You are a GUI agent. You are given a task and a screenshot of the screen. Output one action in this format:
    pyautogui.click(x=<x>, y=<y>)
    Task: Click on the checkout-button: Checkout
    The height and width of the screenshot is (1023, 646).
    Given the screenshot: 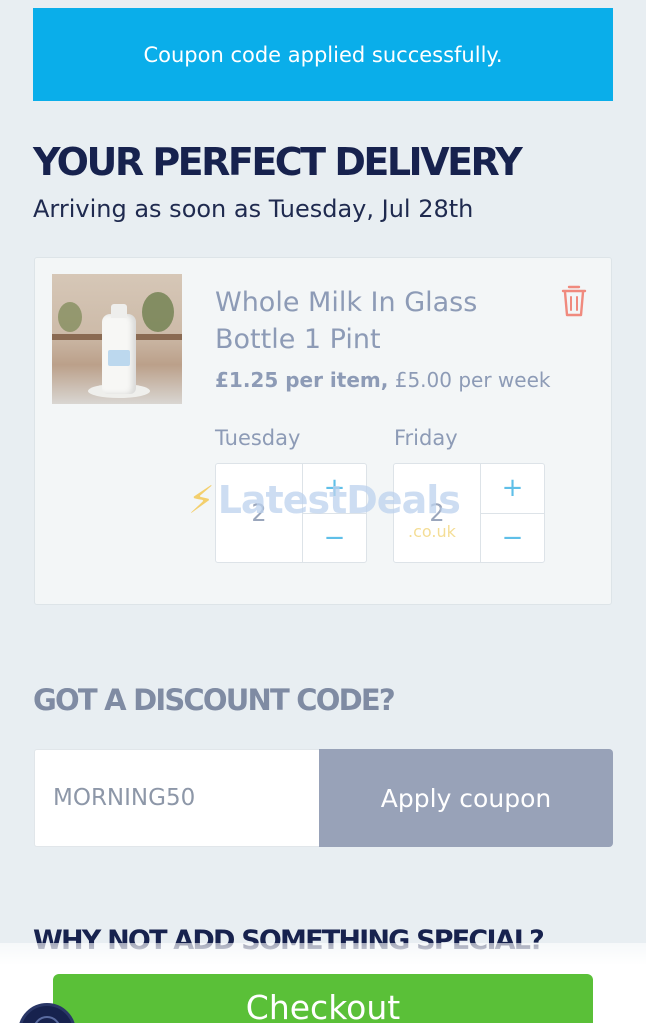 What is the action you would take?
    pyautogui.click(x=323, y=998)
    